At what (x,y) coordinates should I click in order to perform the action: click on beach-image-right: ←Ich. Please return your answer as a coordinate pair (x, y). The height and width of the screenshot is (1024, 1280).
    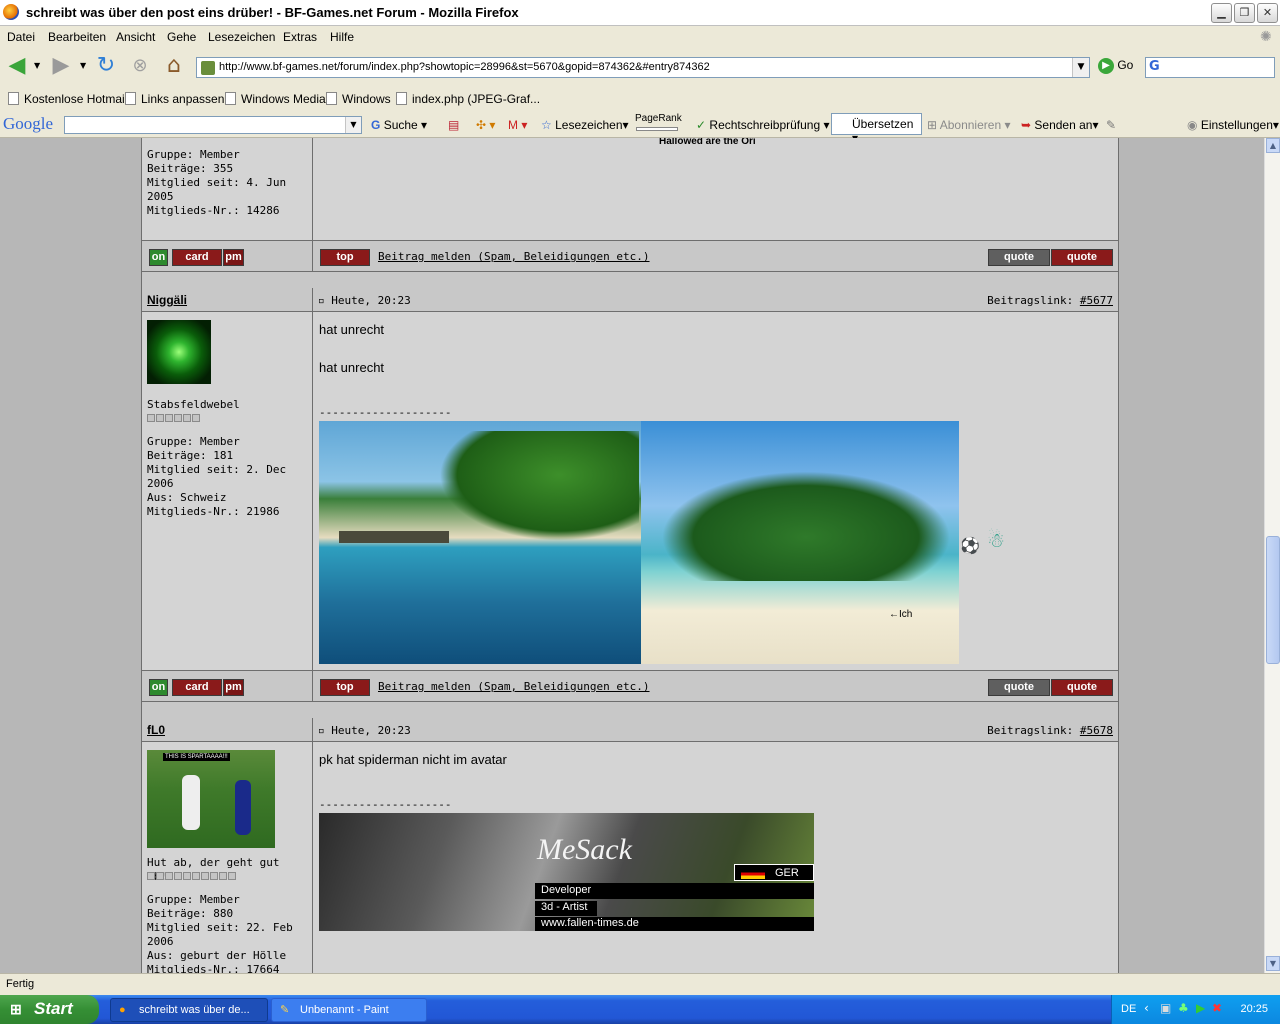
    Looking at the image, I should click on (800, 542).